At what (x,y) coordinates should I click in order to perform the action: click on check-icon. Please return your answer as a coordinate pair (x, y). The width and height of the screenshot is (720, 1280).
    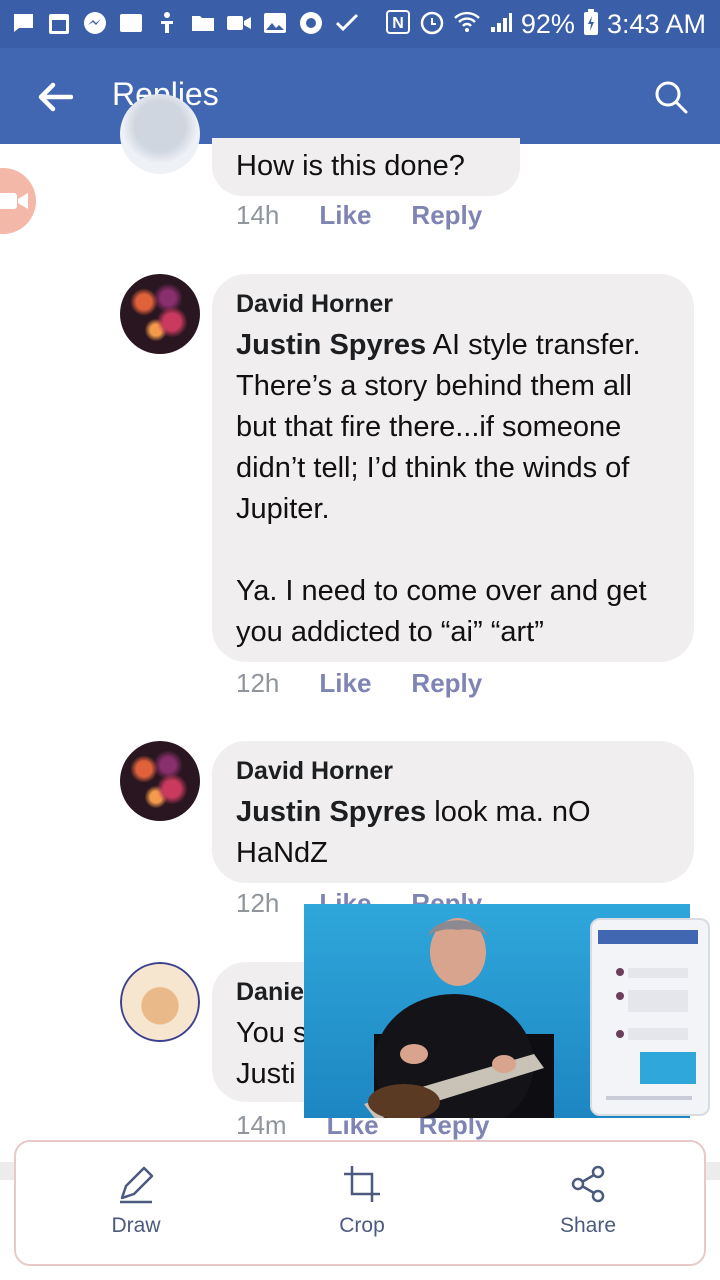
    Looking at the image, I should click on (347, 23).